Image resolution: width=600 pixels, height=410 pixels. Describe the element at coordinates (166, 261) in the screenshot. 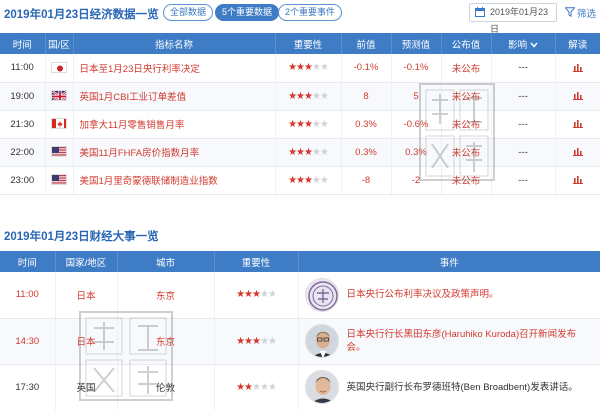

I see `col-event-city: 城市` at that location.